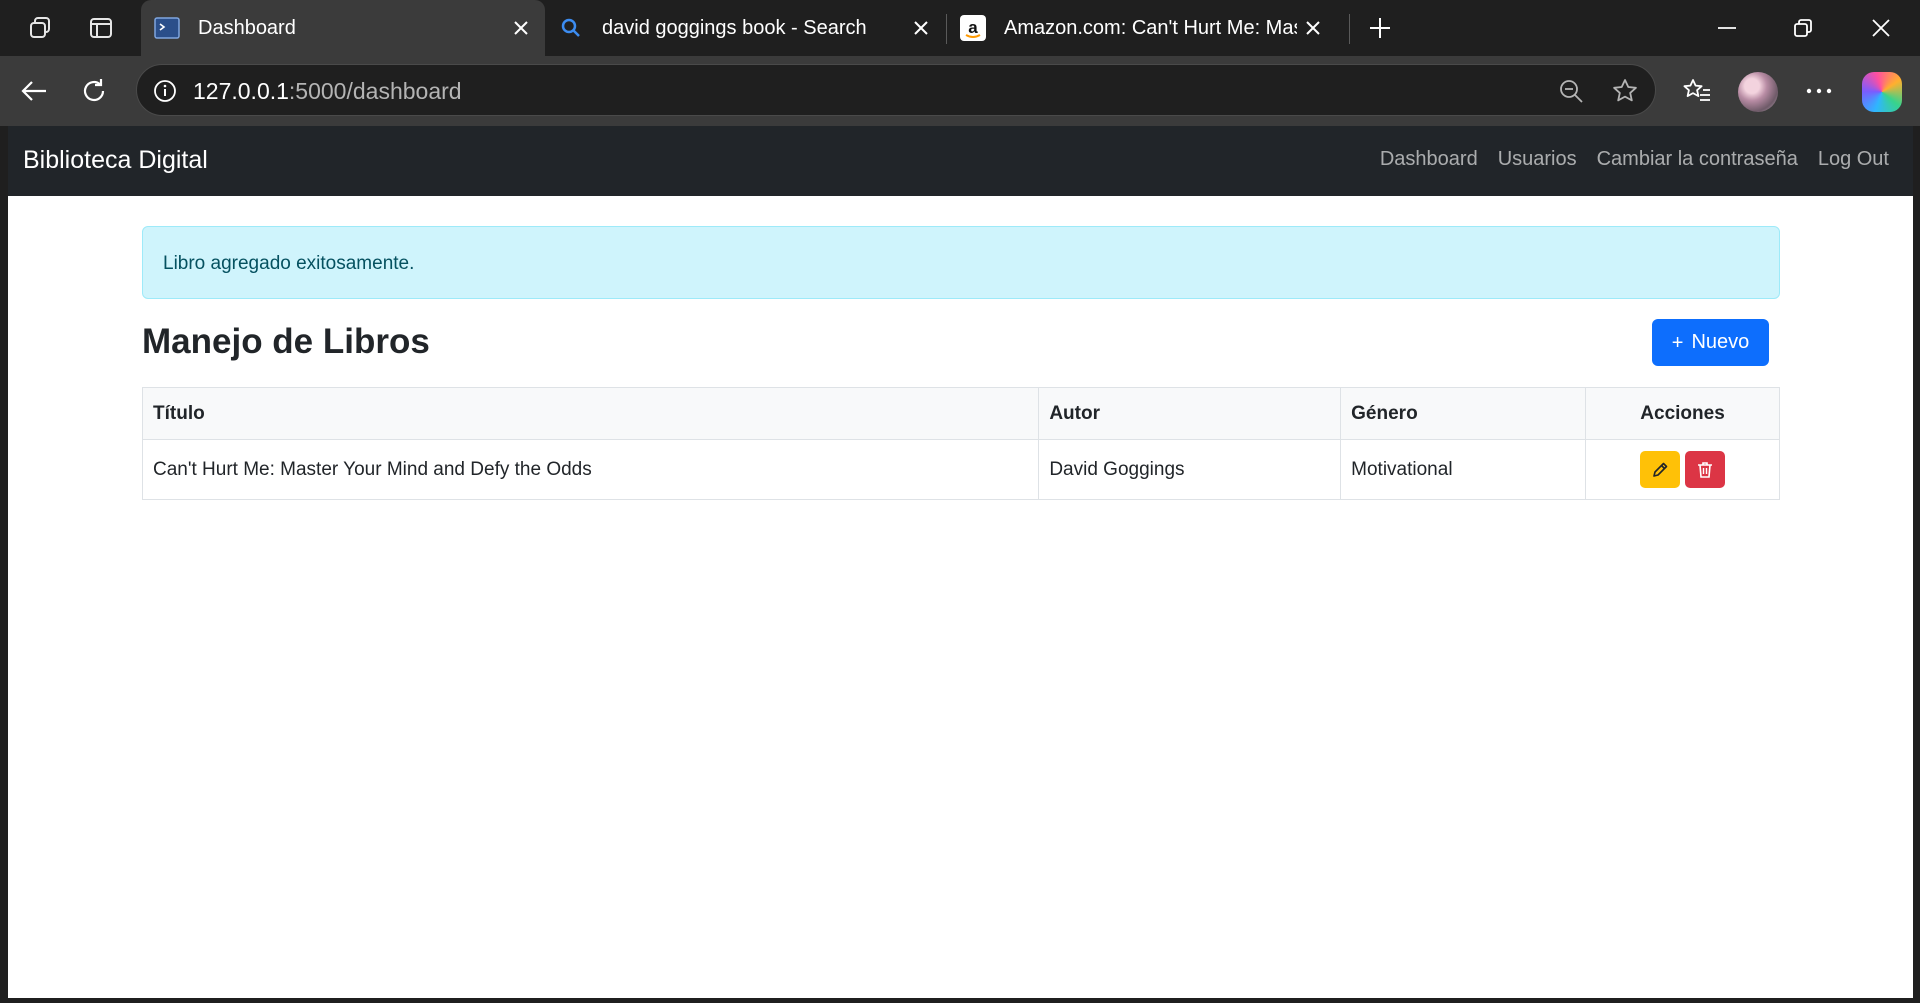 The height and width of the screenshot is (1003, 1920). I want to click on nav-link-logout: Log Out, so click(1853, 159).